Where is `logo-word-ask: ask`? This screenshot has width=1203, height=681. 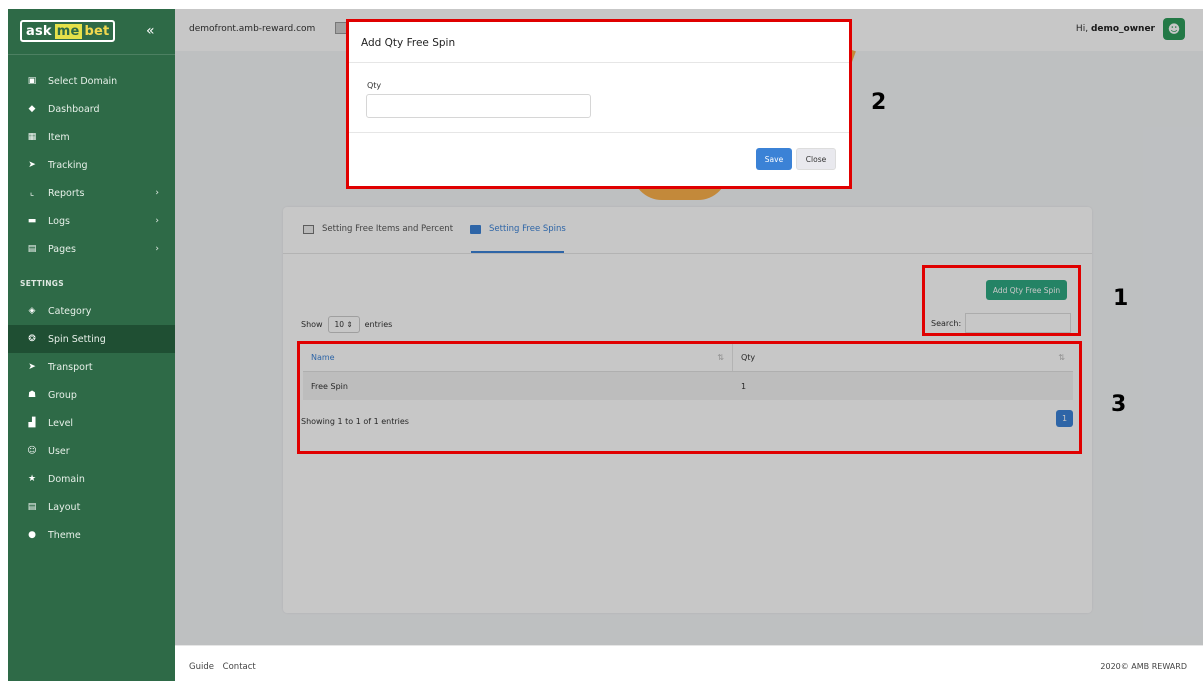
logo-word-ask: ask is located at coordinates (39, 31).